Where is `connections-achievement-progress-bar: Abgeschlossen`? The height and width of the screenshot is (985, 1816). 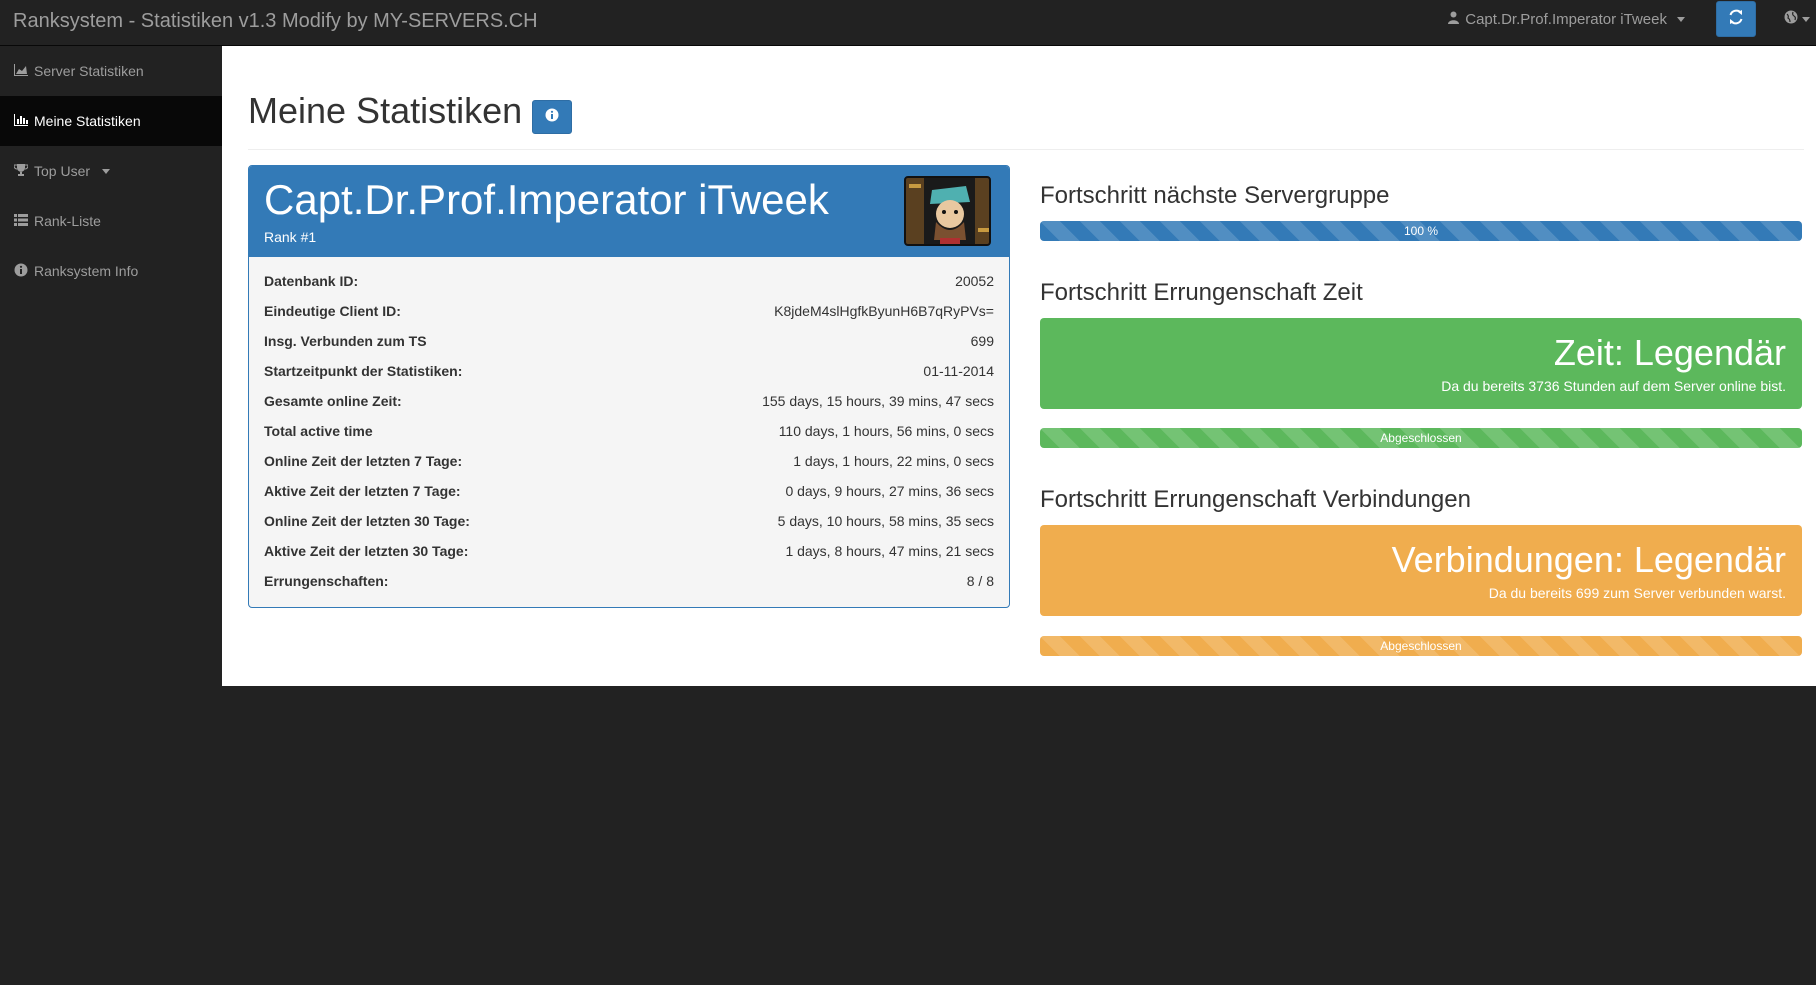 connections-achievement-progress-bar: Abgeschlossen is located at coordinates (1421, 646).